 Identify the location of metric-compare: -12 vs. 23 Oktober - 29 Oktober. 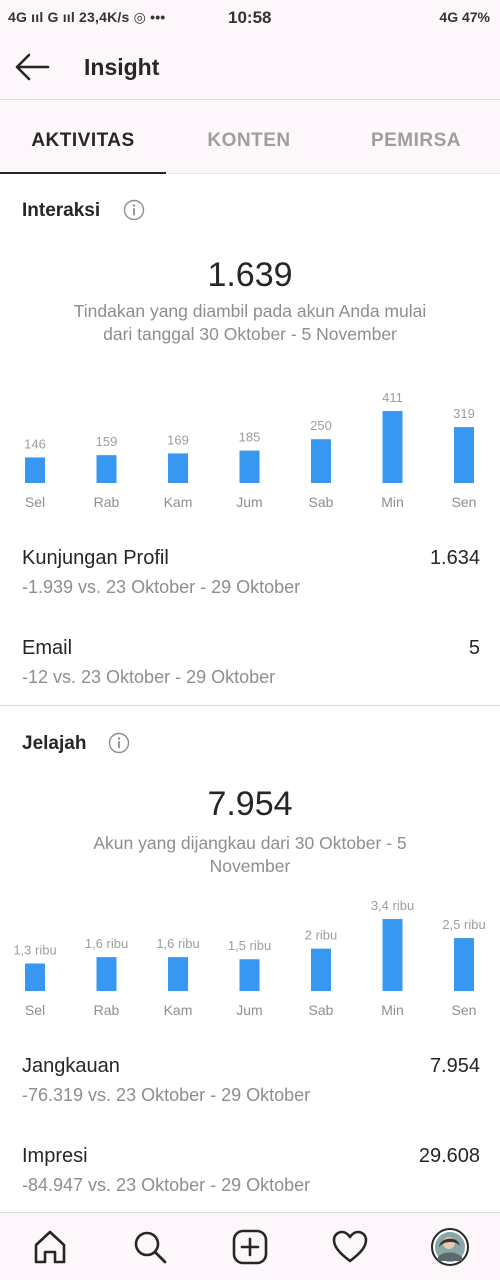
(149, 677).